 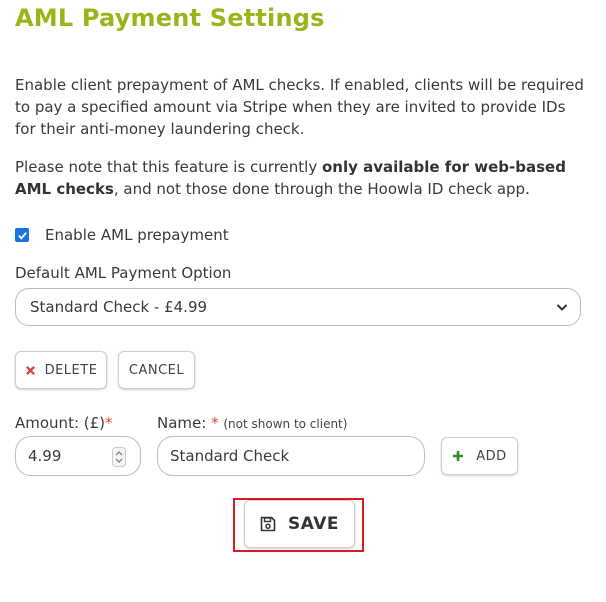 What do you see at coordinates (458, 456) in the screenshot?
I see `plus-icon` at bounding box center [458, 456].